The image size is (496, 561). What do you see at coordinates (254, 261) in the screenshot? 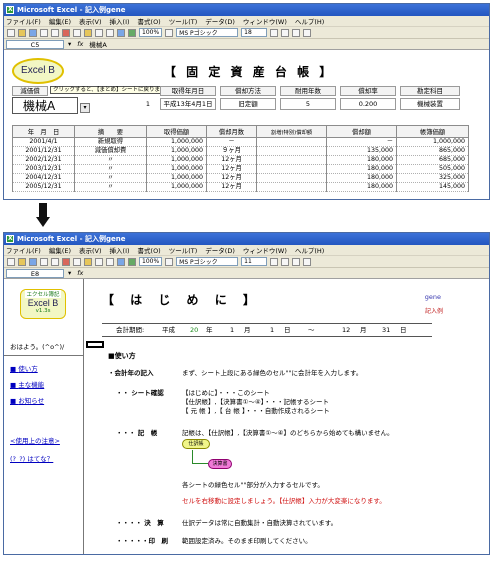
I see `font-size-select: 11` at bounding box center [254, 261].